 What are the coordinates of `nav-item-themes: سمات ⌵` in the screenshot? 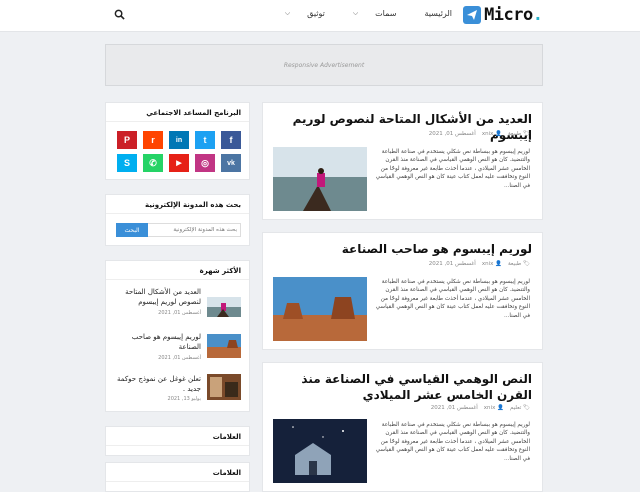 It's located at (368, 13).